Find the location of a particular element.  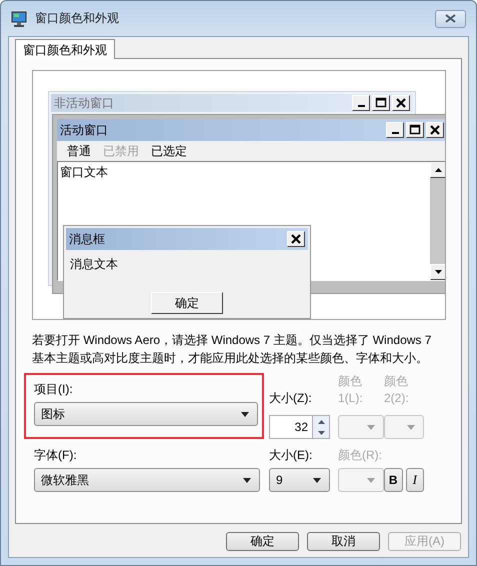

field-label: 颜色 2(2): is located at coordinates (397, 390).